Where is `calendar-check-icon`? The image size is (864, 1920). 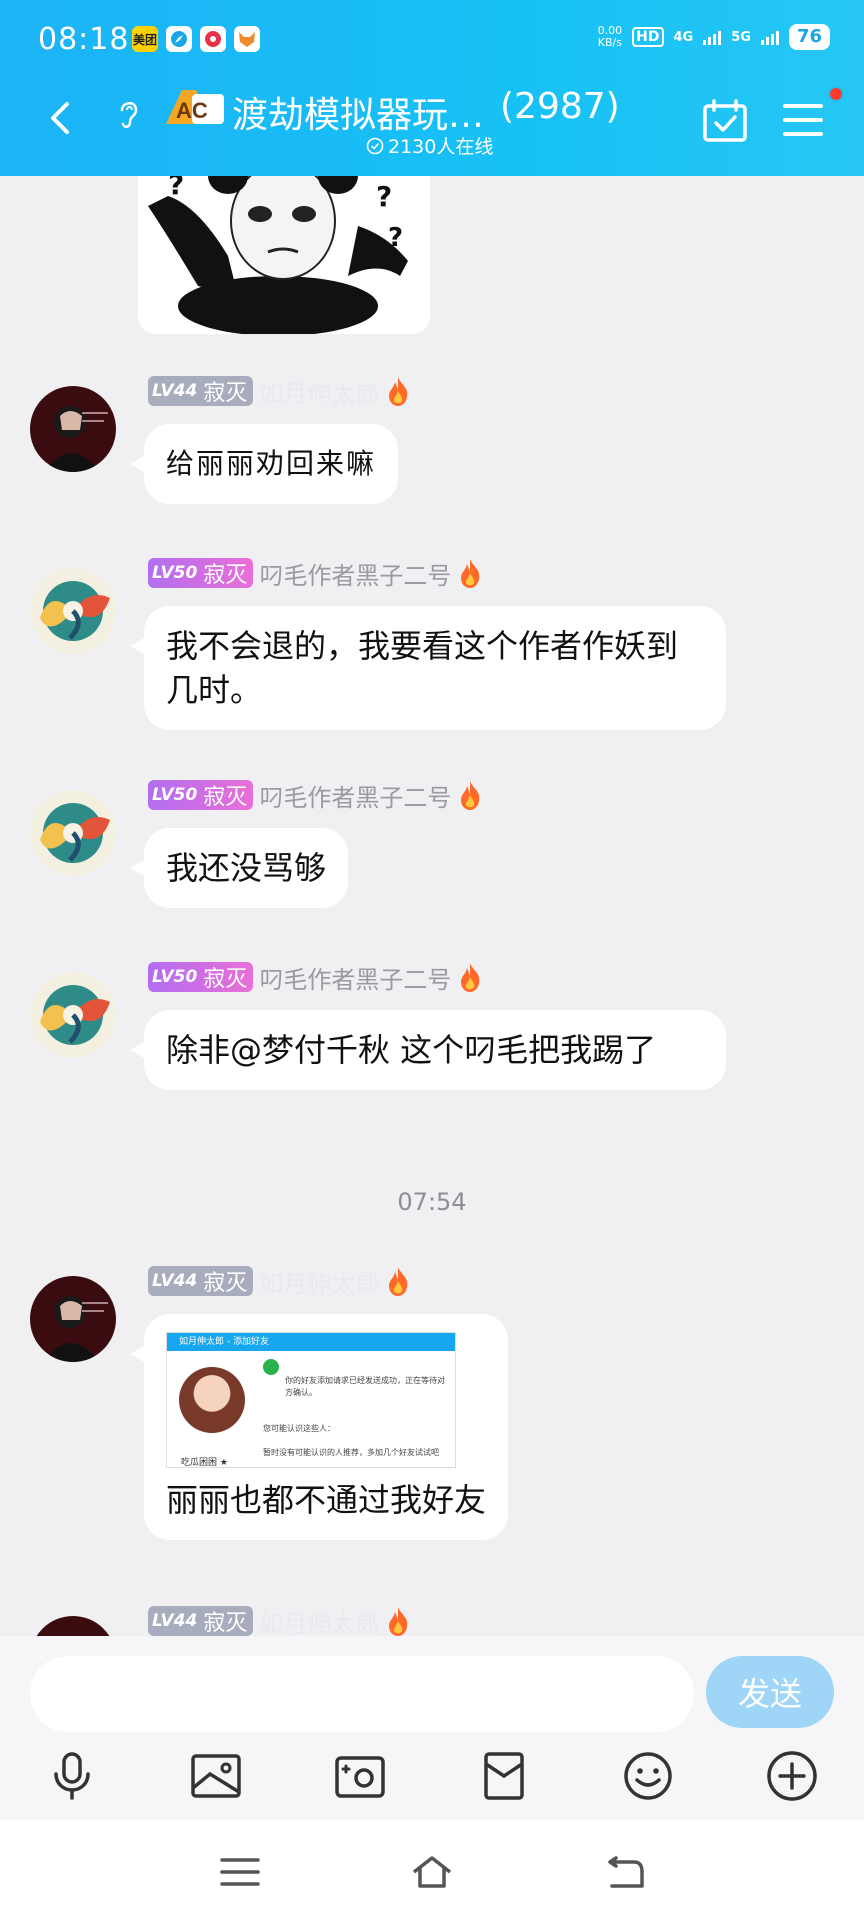 calendar-check-icon is located at coordinates (725, 121).